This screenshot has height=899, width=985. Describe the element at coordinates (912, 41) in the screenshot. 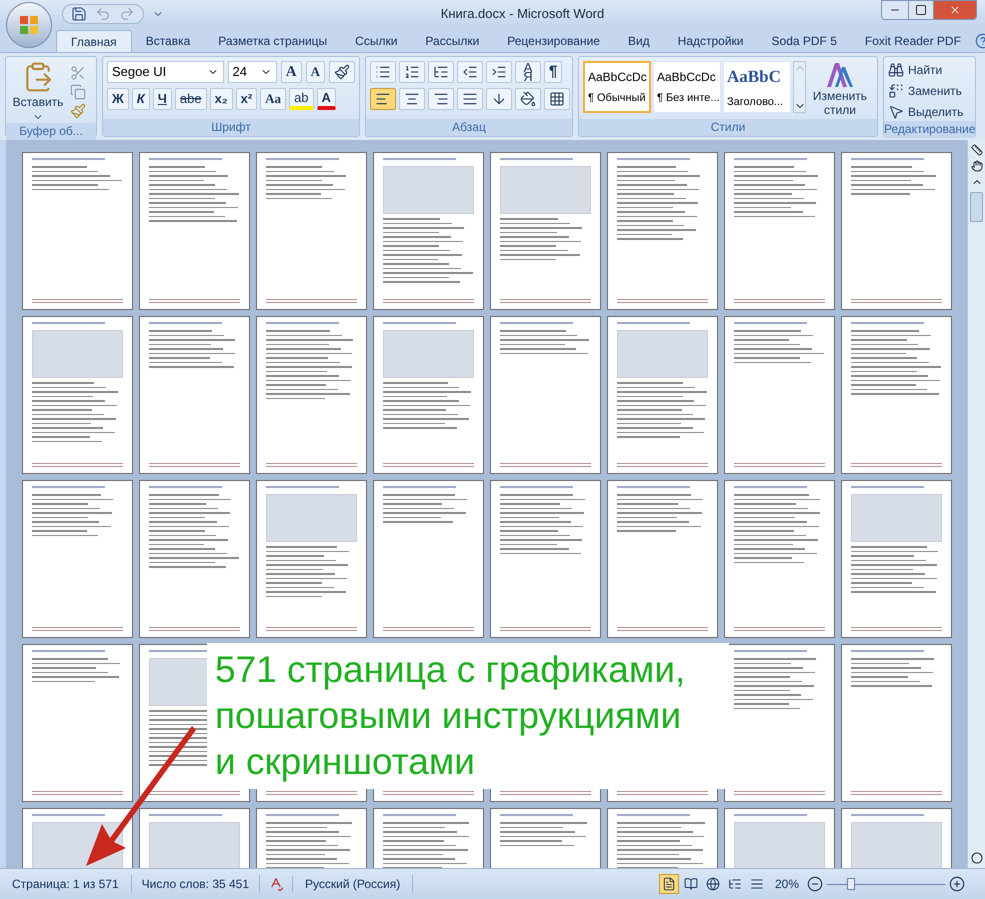

I see `ribbon-tab: Foxit Reader PDF` at that location.